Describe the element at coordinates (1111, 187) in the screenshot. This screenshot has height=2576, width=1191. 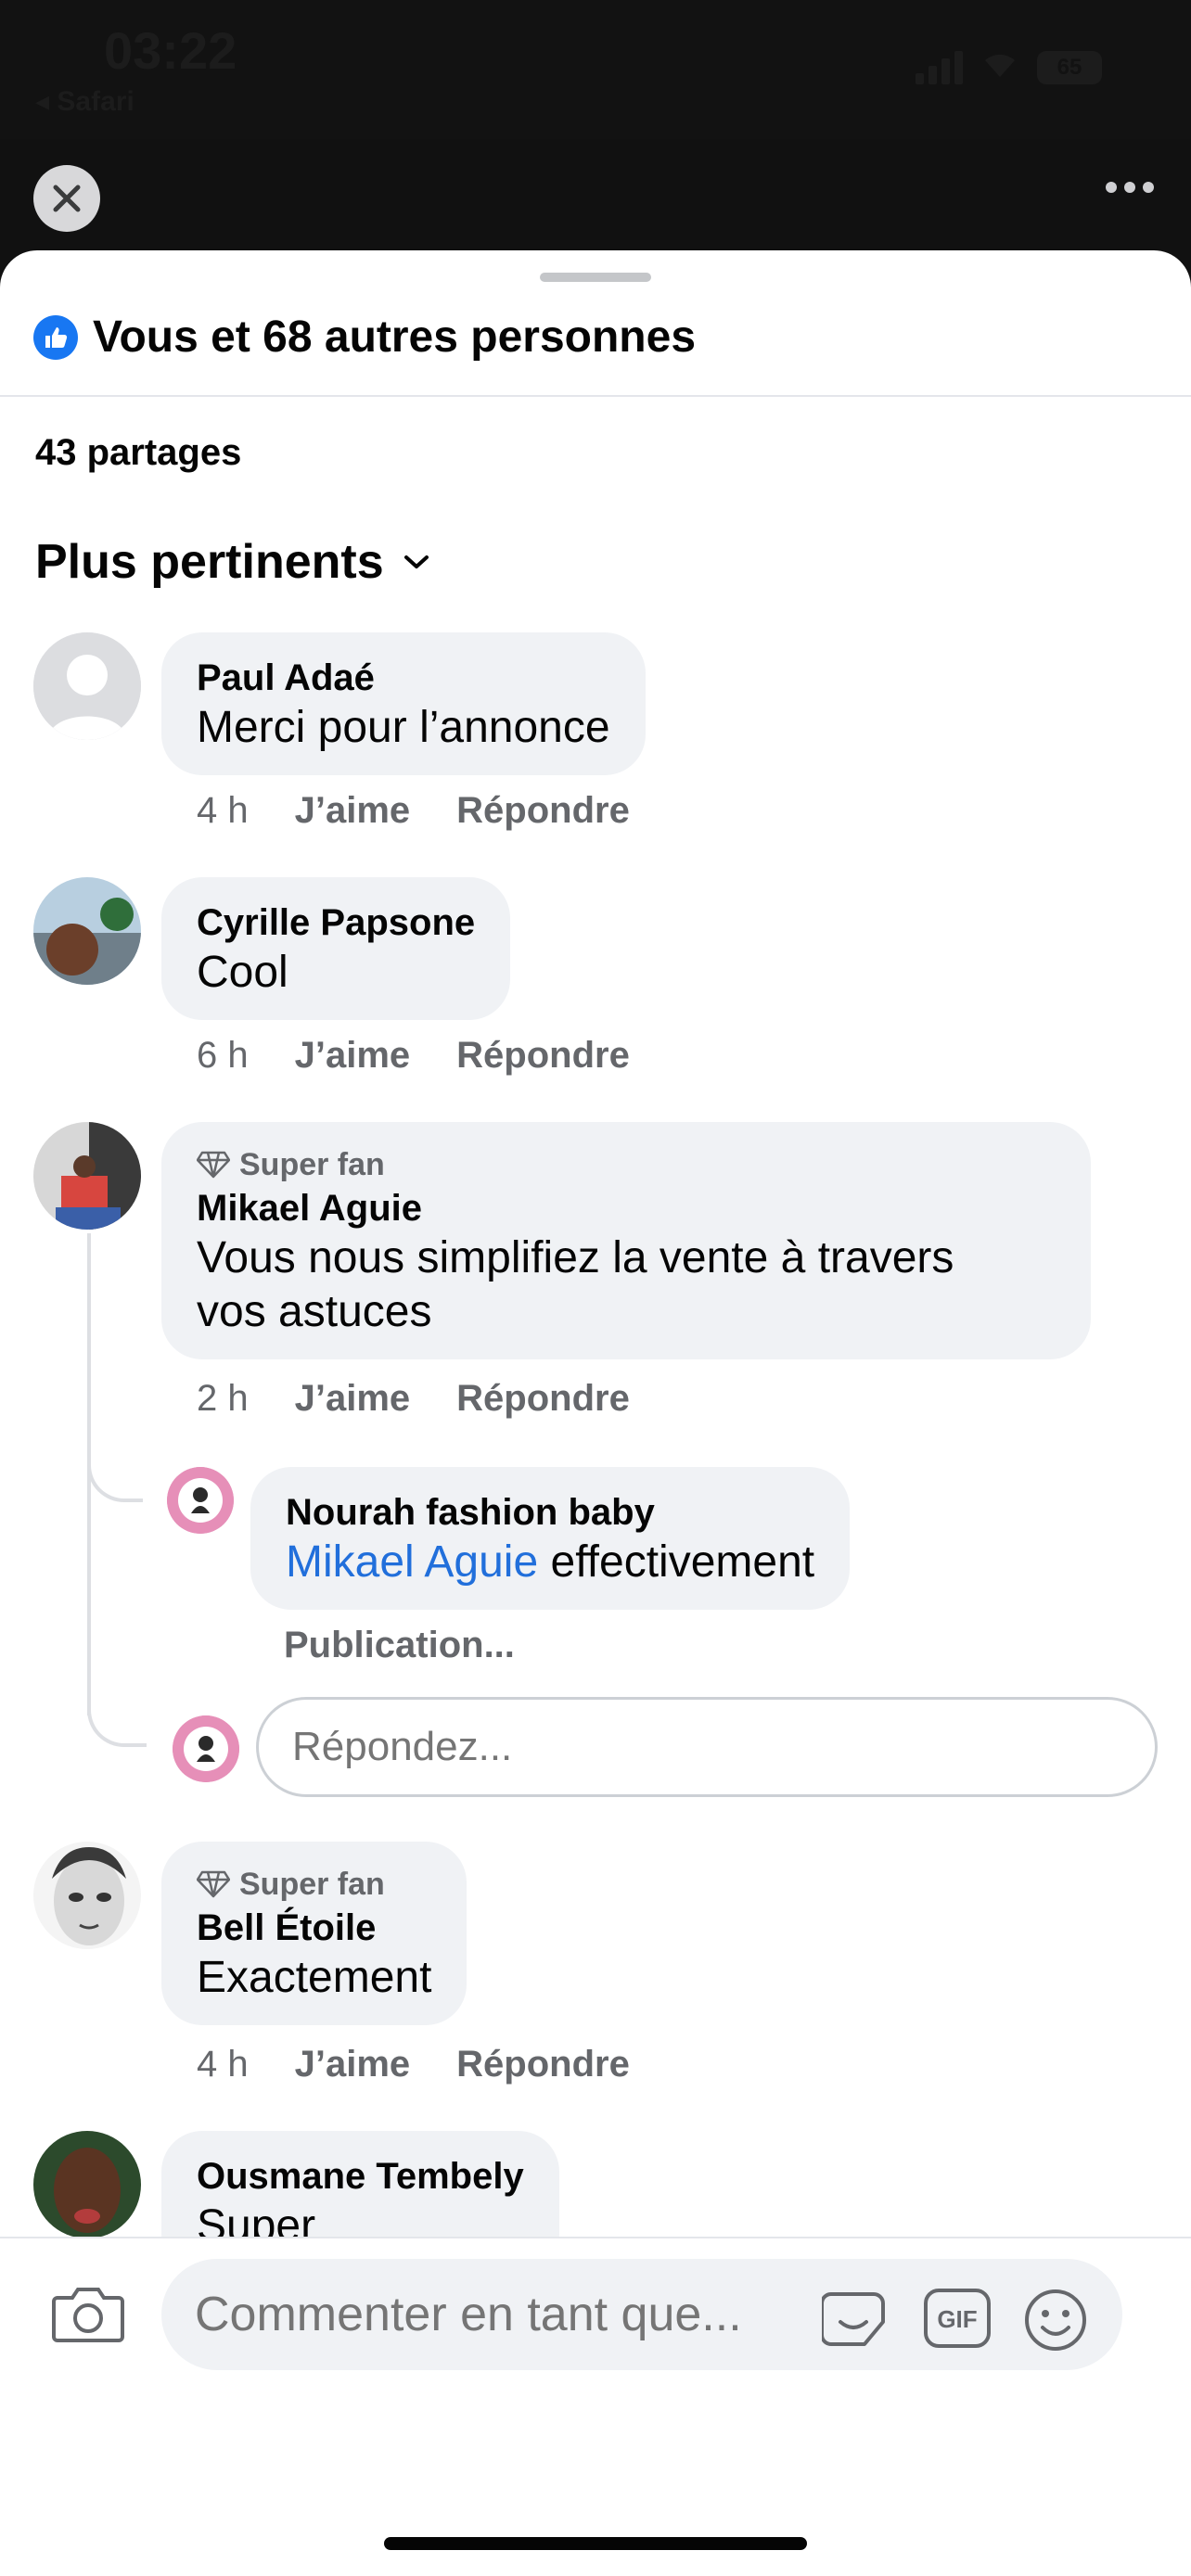
I see `more-icon` at that location.